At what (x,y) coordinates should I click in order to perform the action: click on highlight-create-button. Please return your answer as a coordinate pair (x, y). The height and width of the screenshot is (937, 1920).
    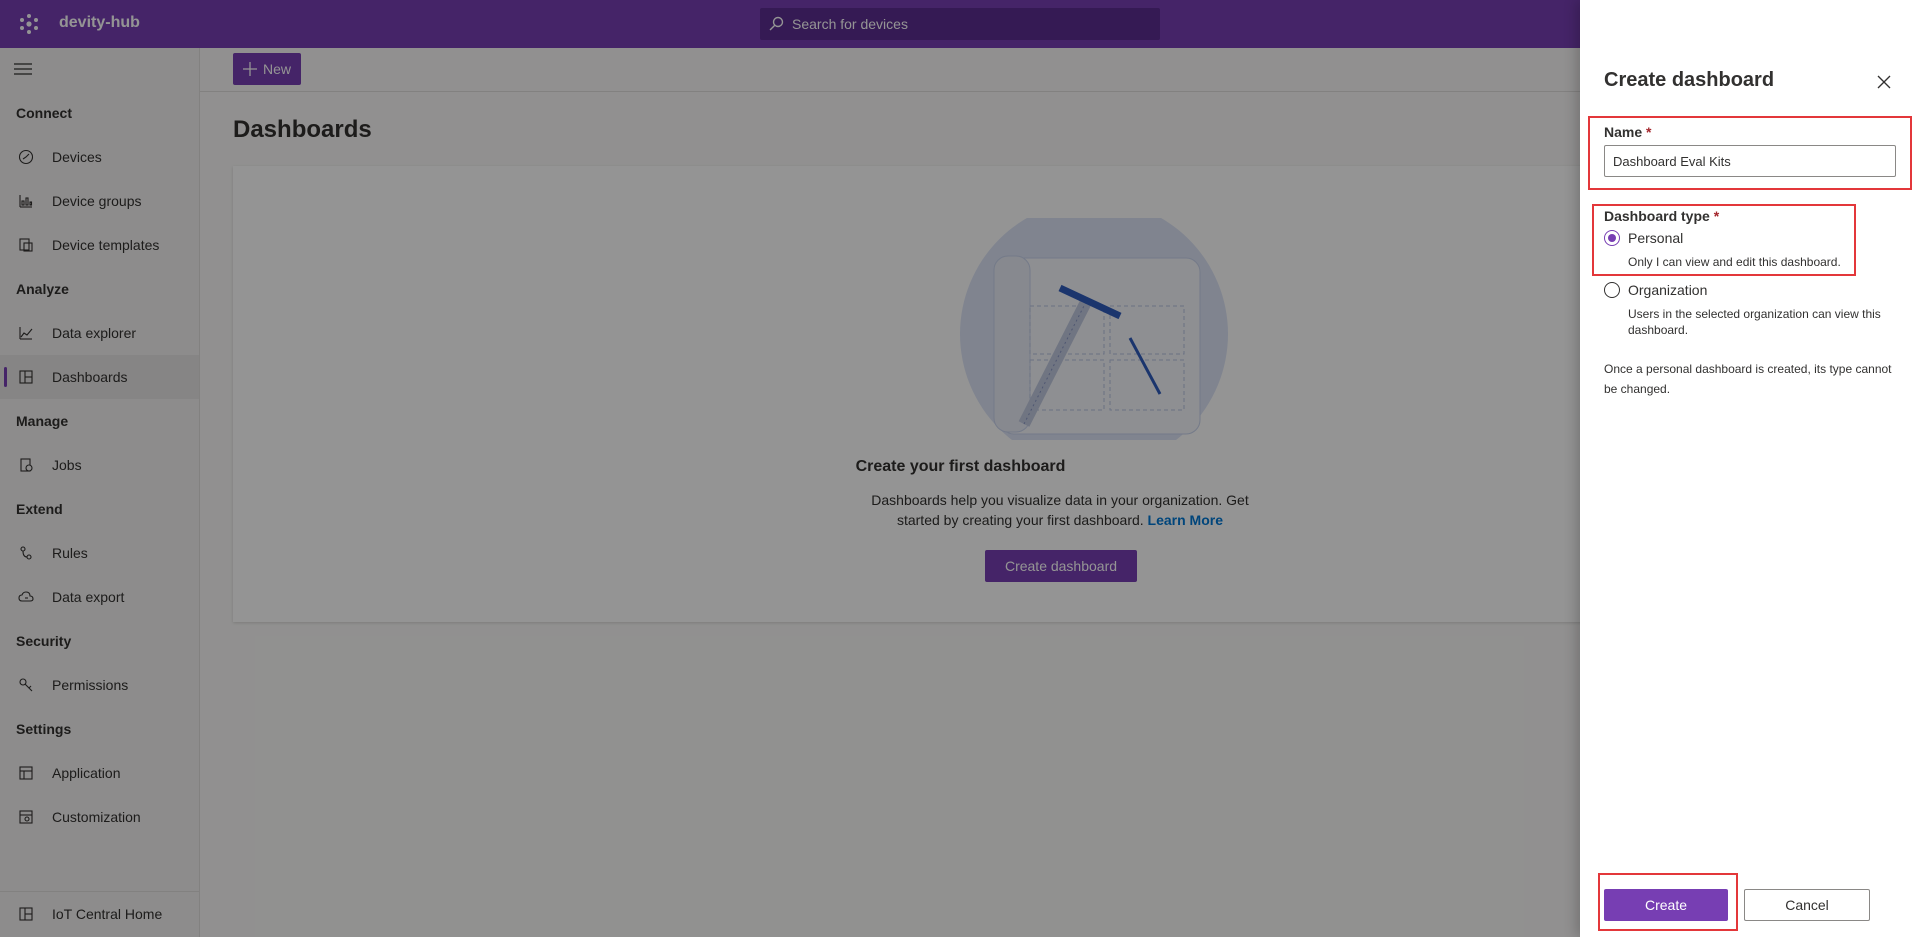
    Looking at the image, I should click on (1668, 902).